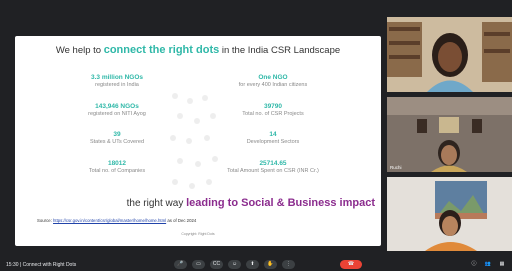 Image resolution: width=512 pixels, height=271 pixels. I want to click on more-options-button: ⋮, so click(288, 264).